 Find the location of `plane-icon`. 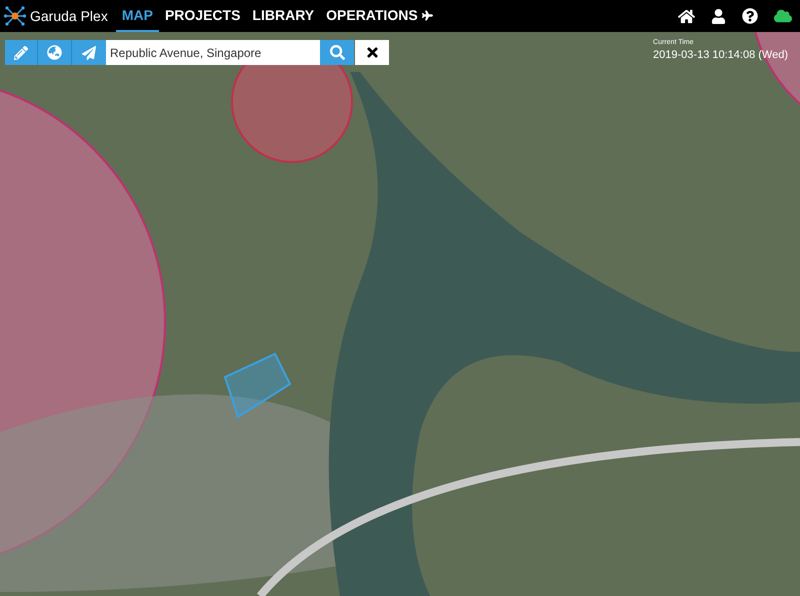

plane-icon is located at coordinates (427, 15).